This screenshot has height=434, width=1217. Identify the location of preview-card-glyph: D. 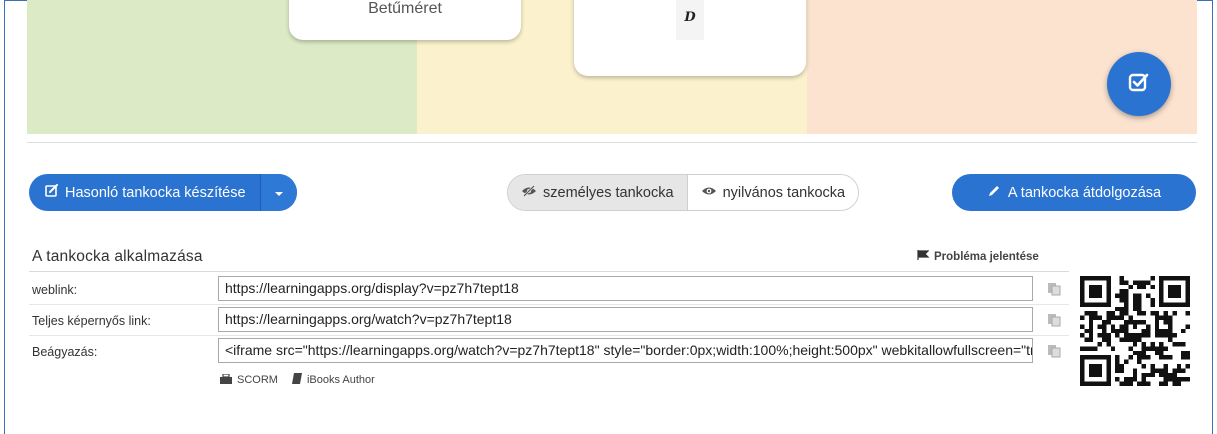
(690, 38).